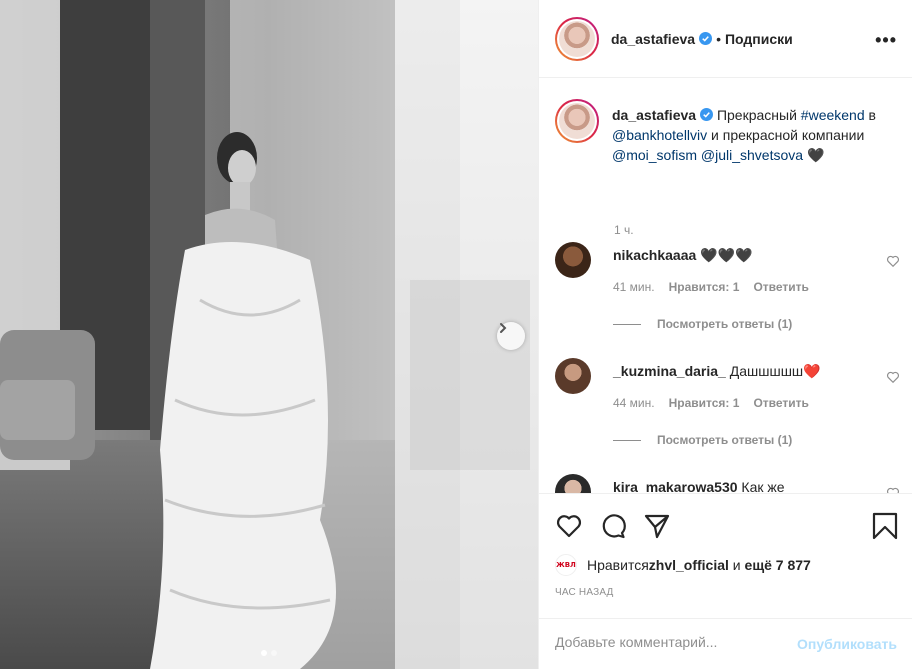 The width and height of the screenshot is (912, 669). I want to click on likes-middle: и, so click(736, 565).